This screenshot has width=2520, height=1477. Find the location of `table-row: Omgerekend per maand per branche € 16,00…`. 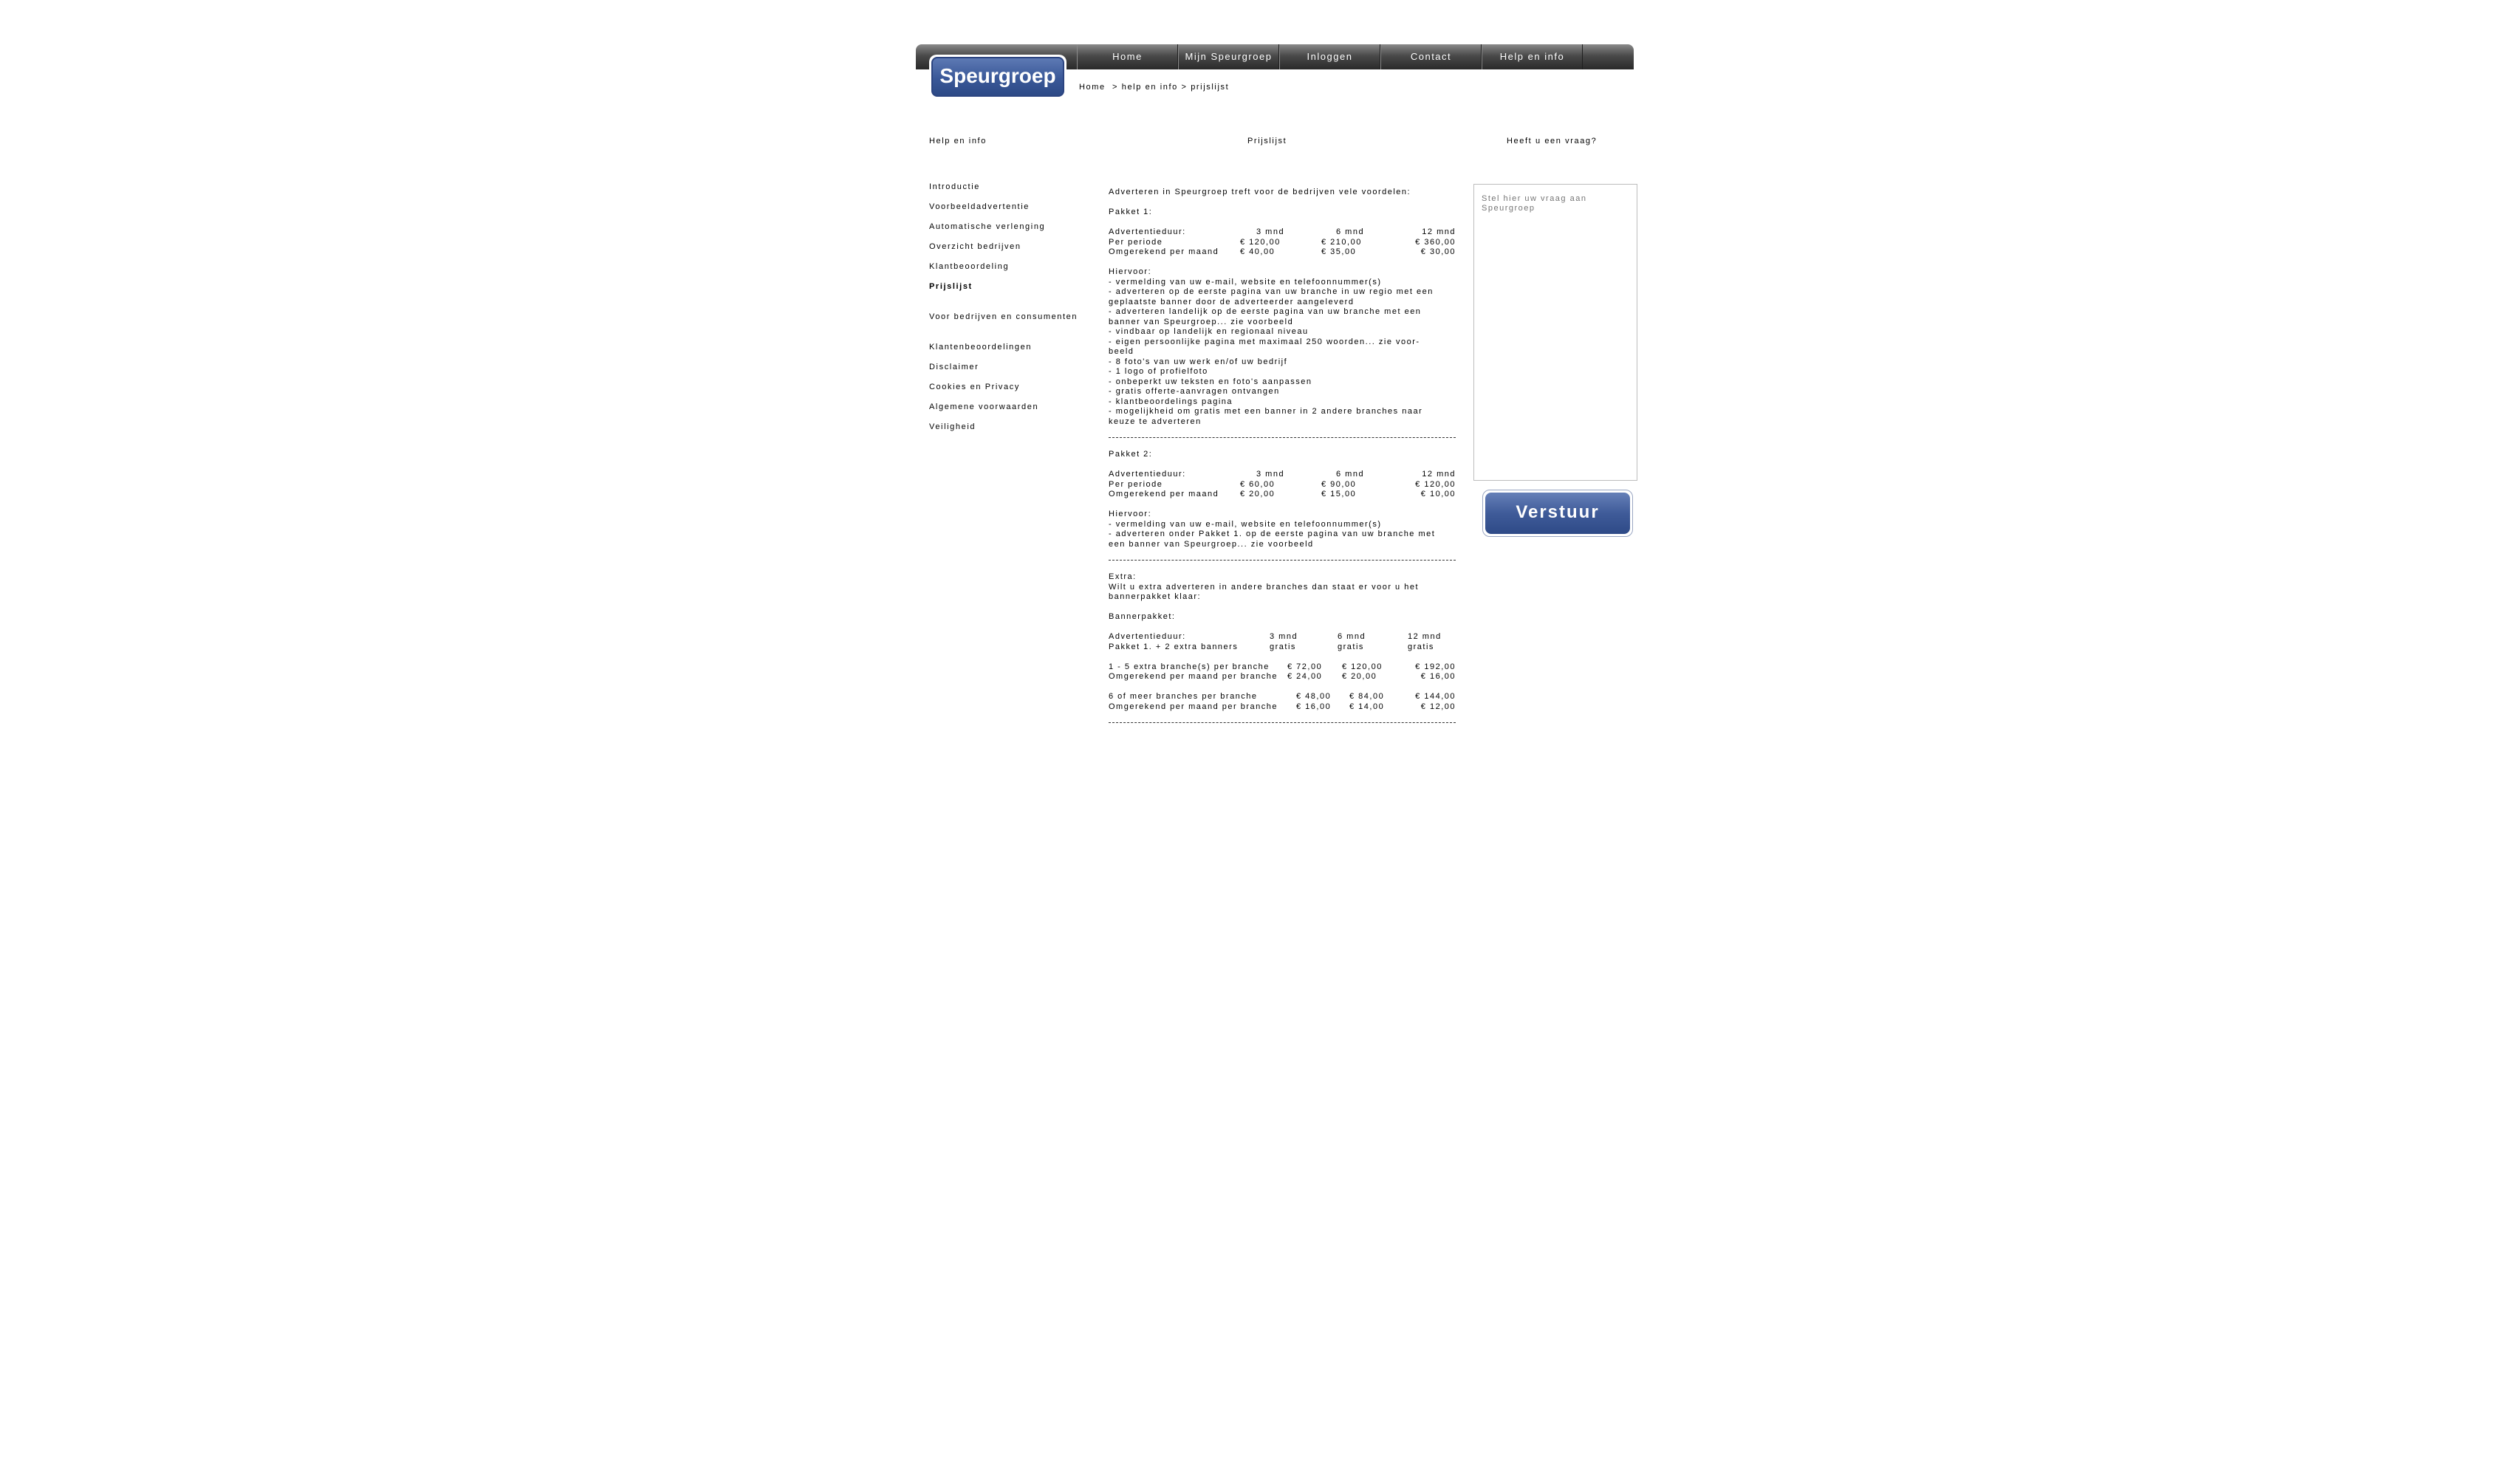

table-row: Omgerekend per maand per branche € 16,00… is located at coordinates (1282, 707).